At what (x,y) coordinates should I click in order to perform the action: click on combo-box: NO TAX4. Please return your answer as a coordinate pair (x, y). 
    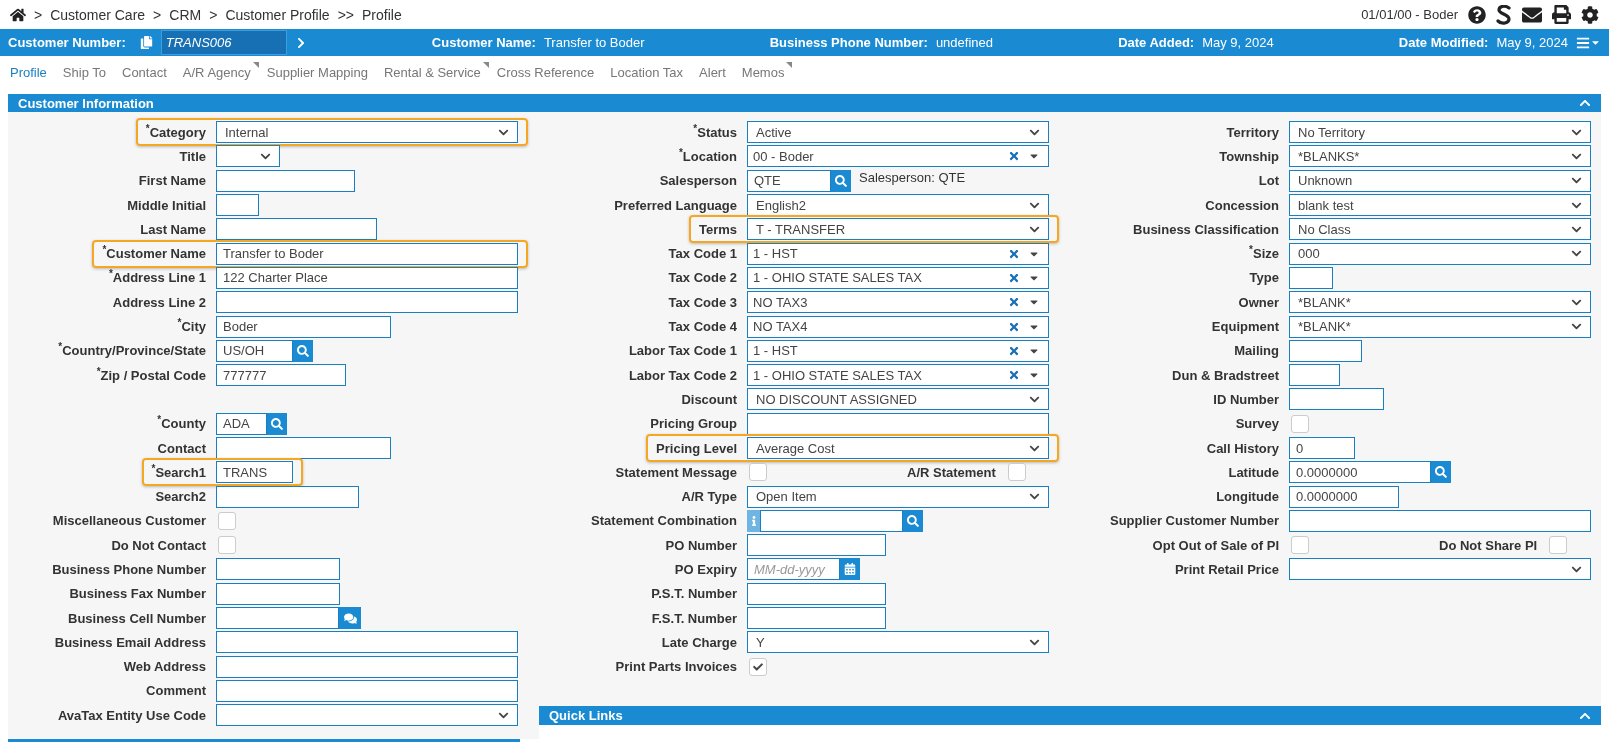
    Looking at the image, I should click on (898, 326).